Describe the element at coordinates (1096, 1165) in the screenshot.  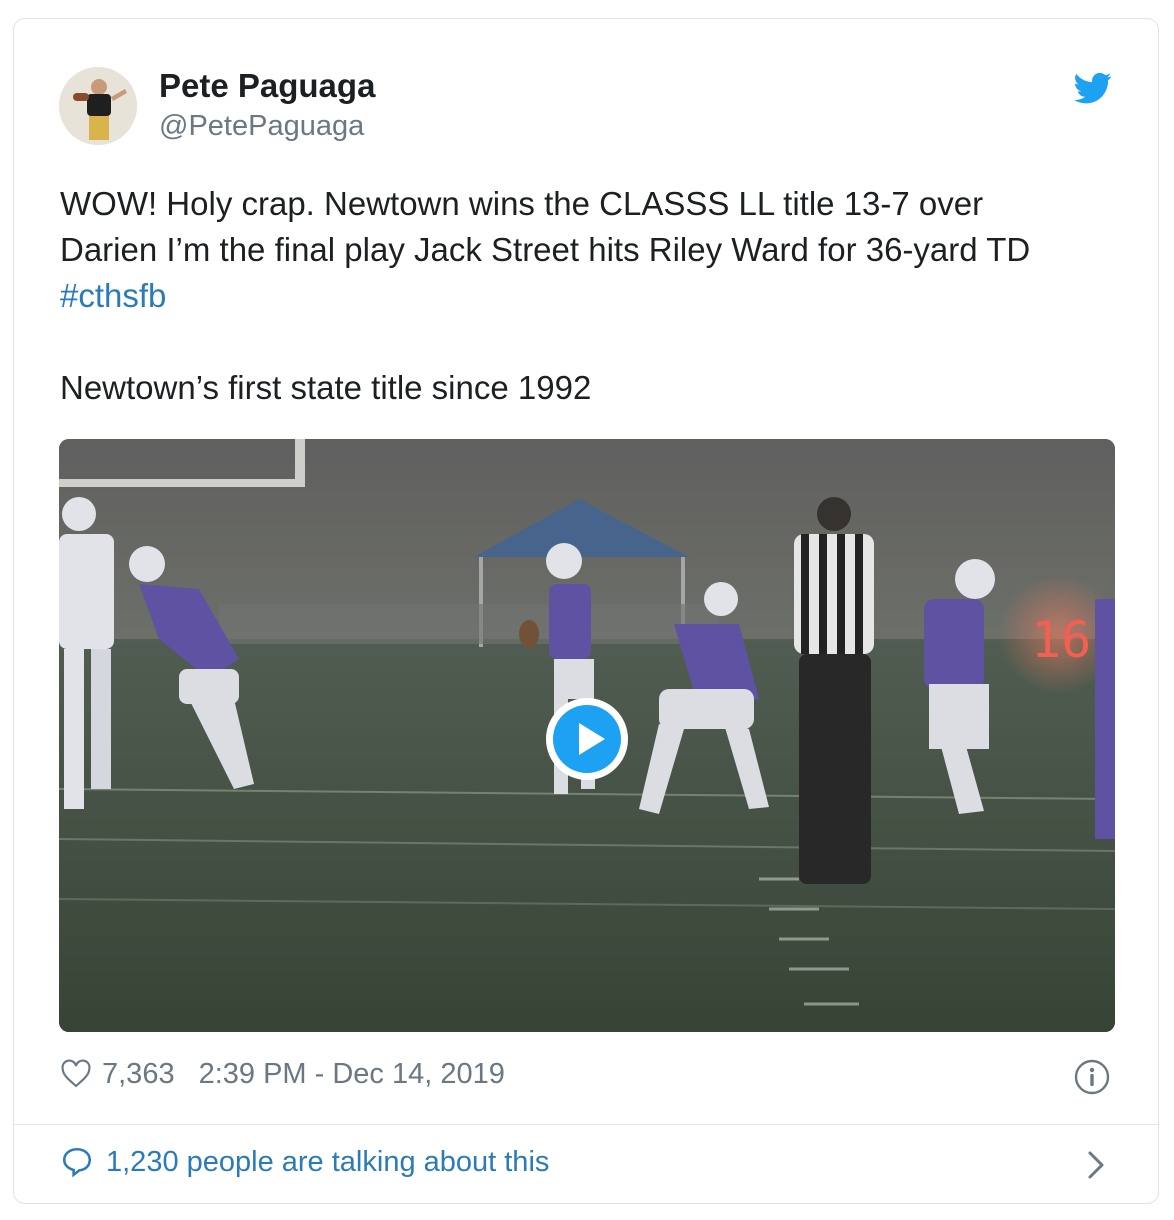
I see `chevron-right-icon` at that location.